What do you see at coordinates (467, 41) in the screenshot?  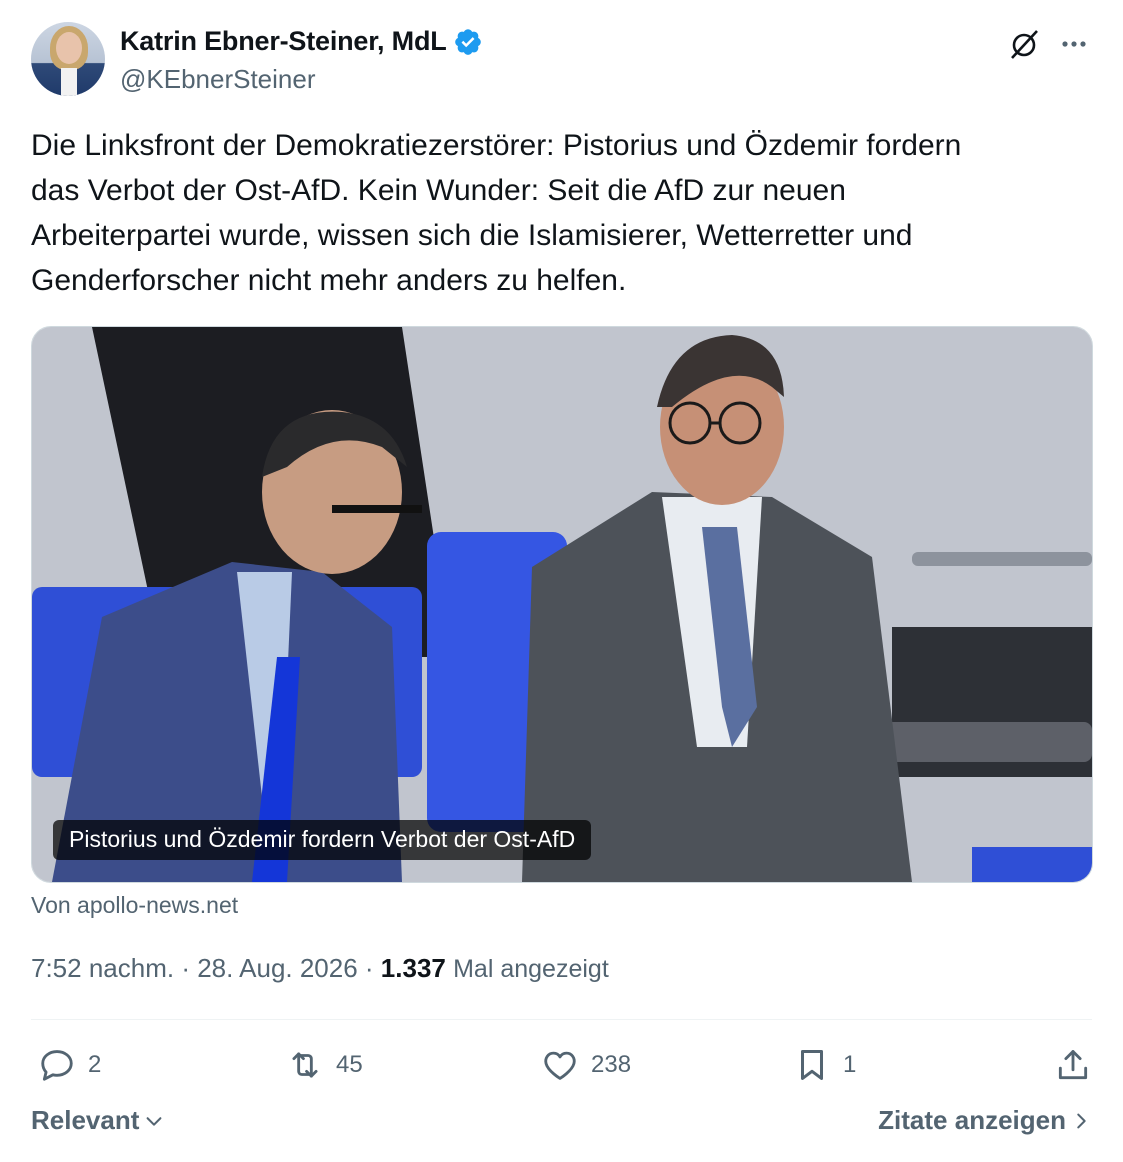 I see `verified-badge-icon` at bounding box center [467, 41].